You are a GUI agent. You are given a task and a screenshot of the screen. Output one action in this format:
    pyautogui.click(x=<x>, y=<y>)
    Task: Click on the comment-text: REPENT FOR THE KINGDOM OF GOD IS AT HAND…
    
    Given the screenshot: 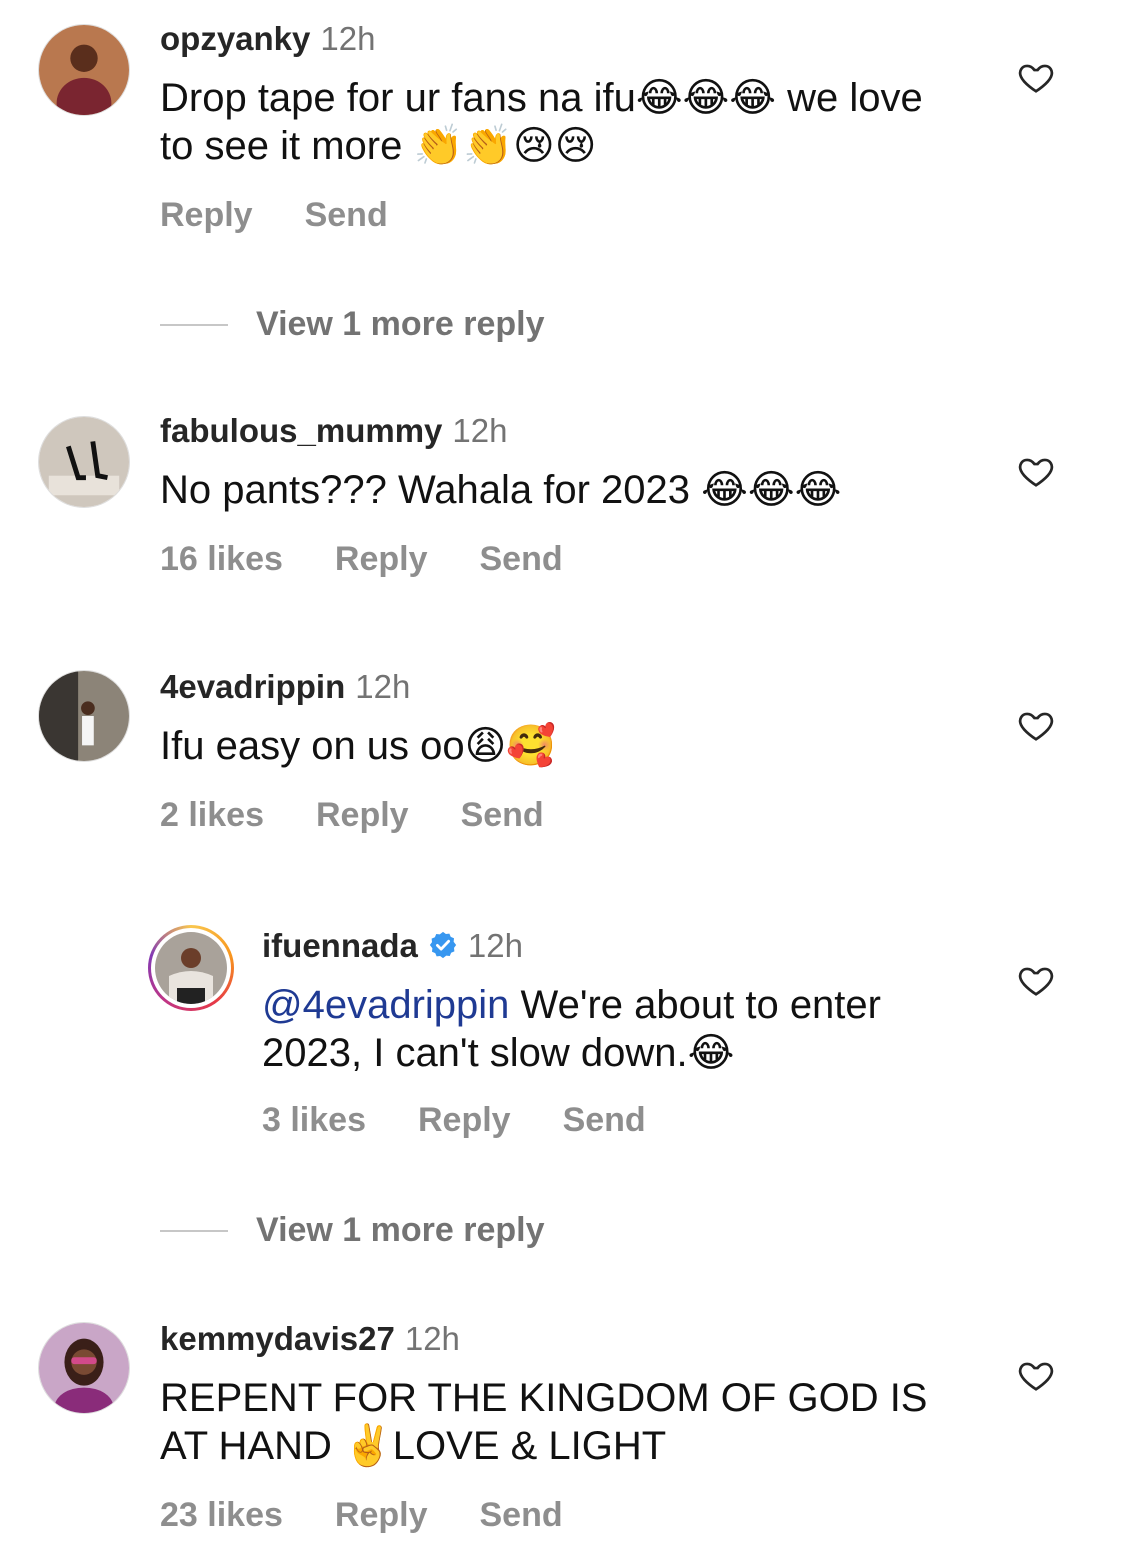 What is the action you would take?
    pyautogui.click(x=544, y=1422)
    